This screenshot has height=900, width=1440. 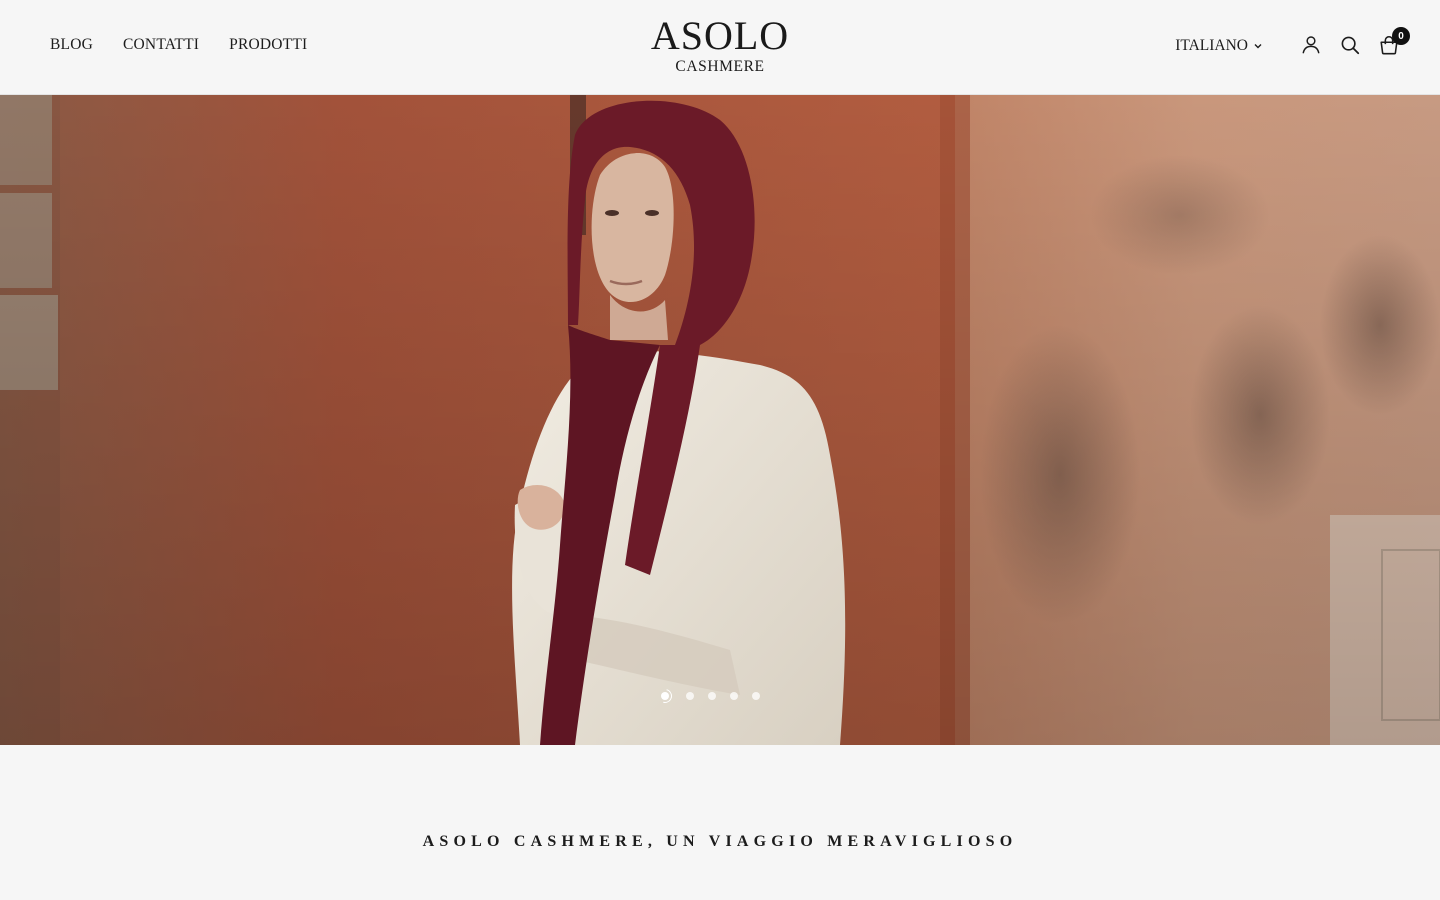 I want to click on cart-button: 0, so click(x=1393, y=42).